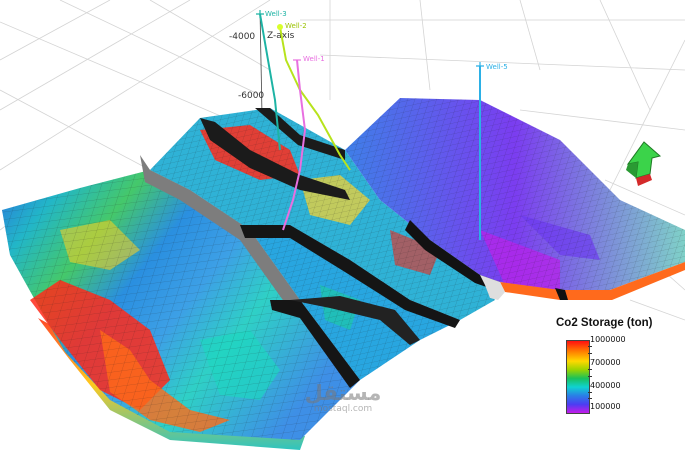  I want to click on well-label: Well-3, so click(276, 14).